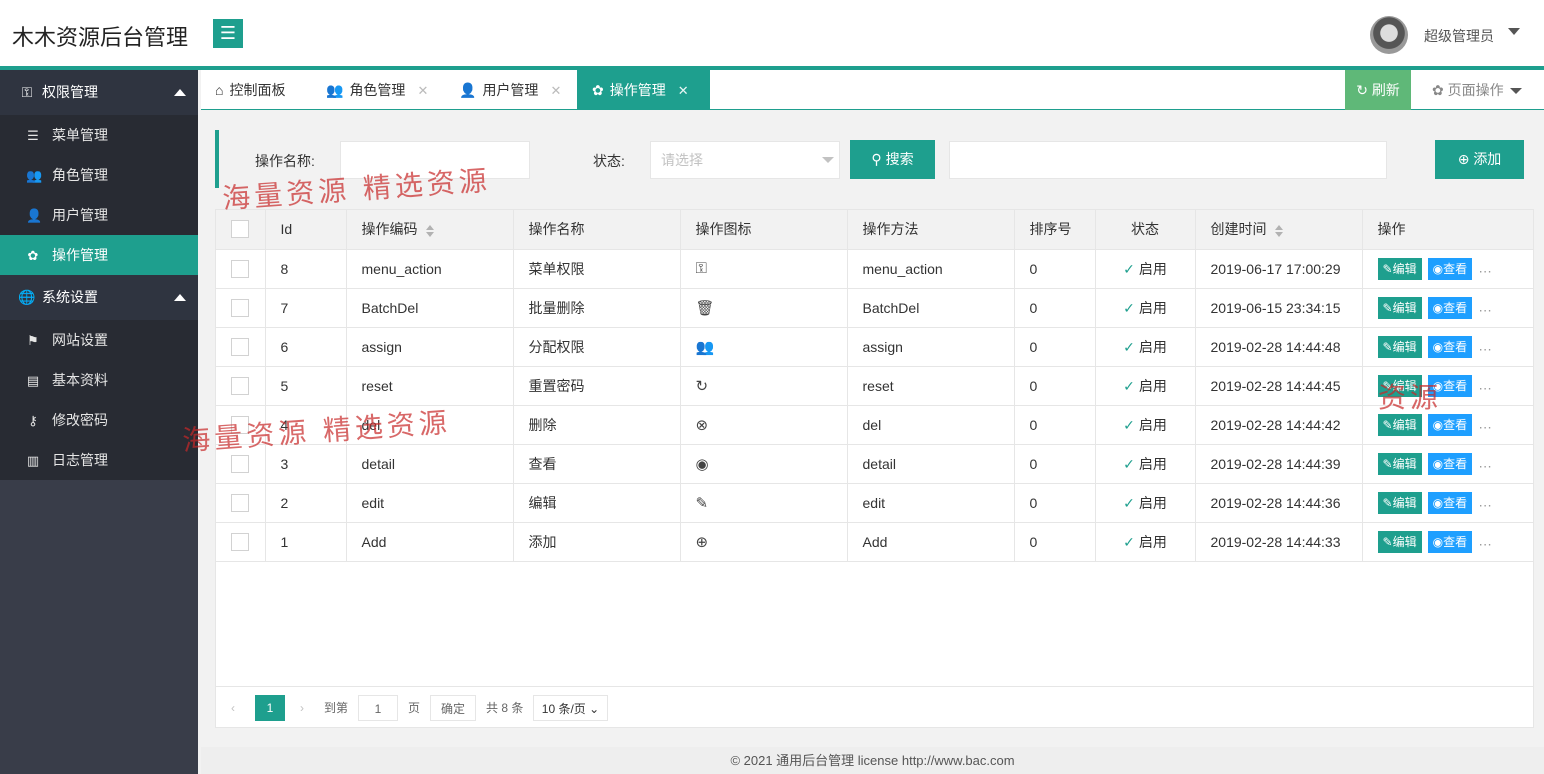 Image resolution: width=1544 pixels, height=774 pixels. Describe the element at coordinates (99, 135) in the screenshot. I see `sidebar-item-menu: ☰ 菜单管理` at that location.